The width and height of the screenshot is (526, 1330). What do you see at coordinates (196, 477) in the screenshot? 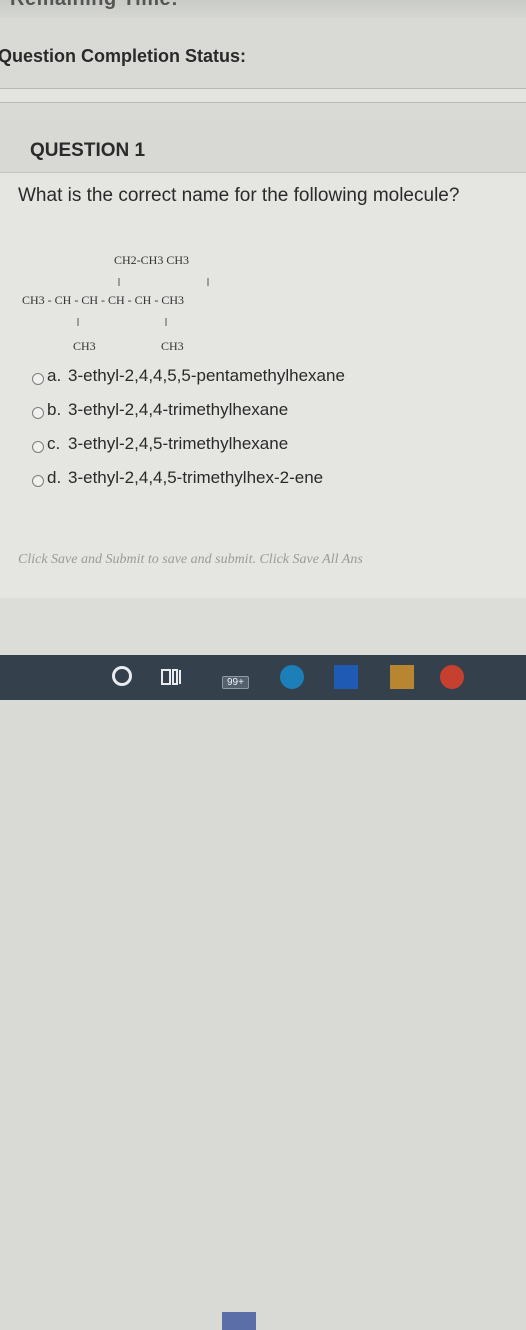
I see `option-d-text: 3-ethyl-2,4,4,5-trimethylhex-2-ene` at bounding box center [196, 477].